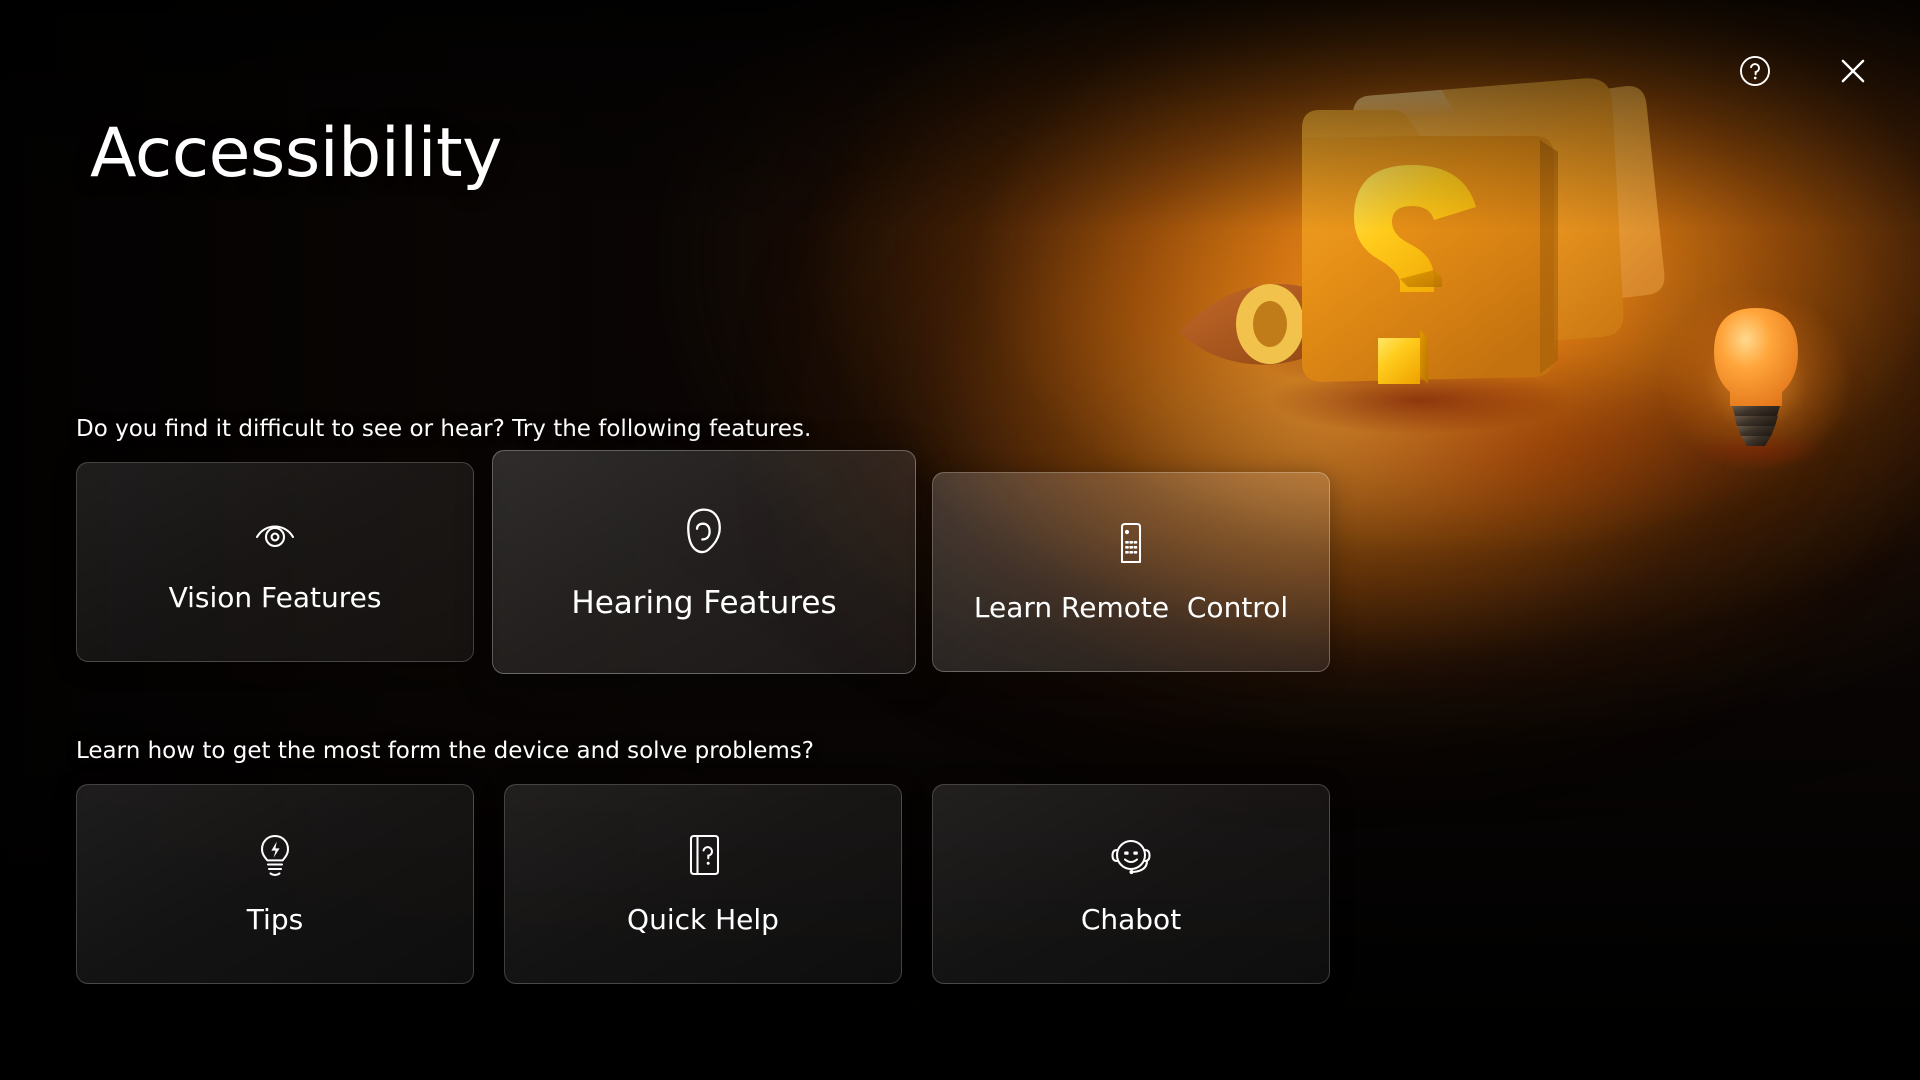 The image size is (1920, 1080). Describe the element at coordinates (703, 883) in the screenshot. I see `card-quick-help: Quick Help` at that location.